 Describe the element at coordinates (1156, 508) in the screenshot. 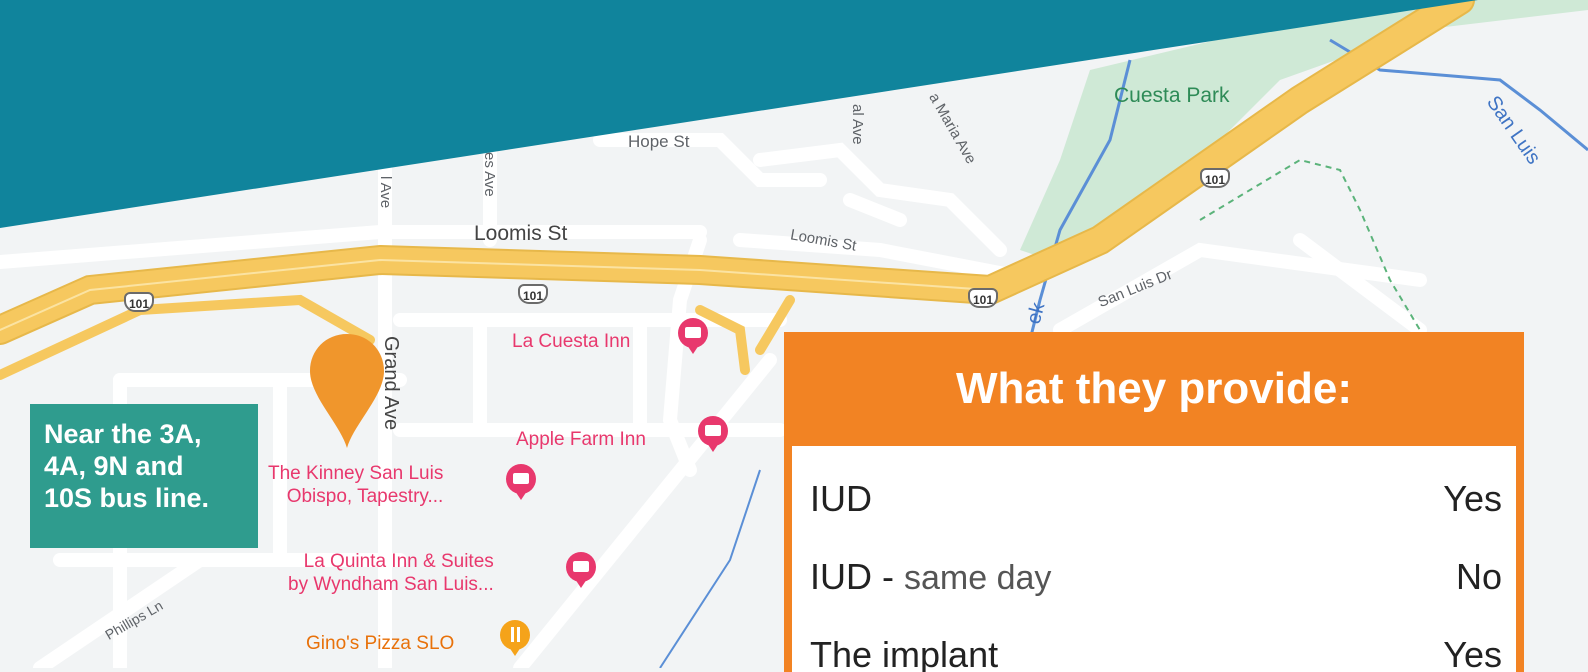

I see `service-row-iud: IUD Yes` at that location.